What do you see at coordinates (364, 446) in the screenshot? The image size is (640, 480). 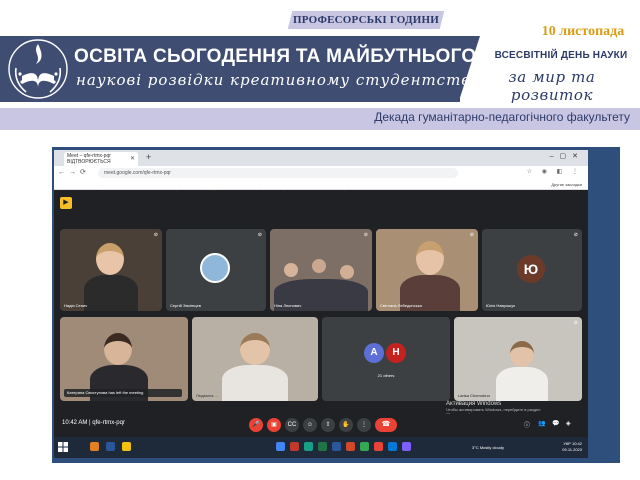 I see `chrome-icon` at bounding box center [364, 446].